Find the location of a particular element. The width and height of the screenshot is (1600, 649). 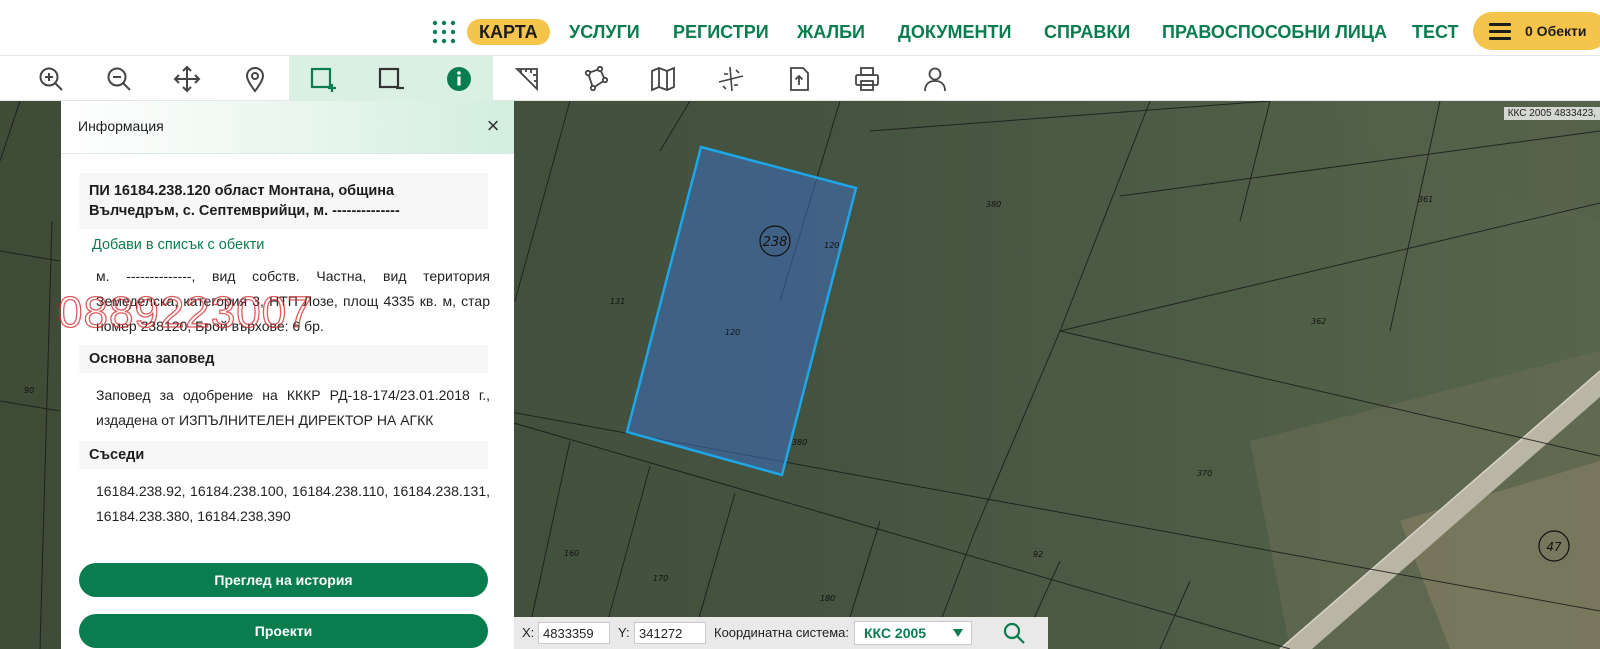

info-panel-header: Информация × is located at coordinates (287, 127).